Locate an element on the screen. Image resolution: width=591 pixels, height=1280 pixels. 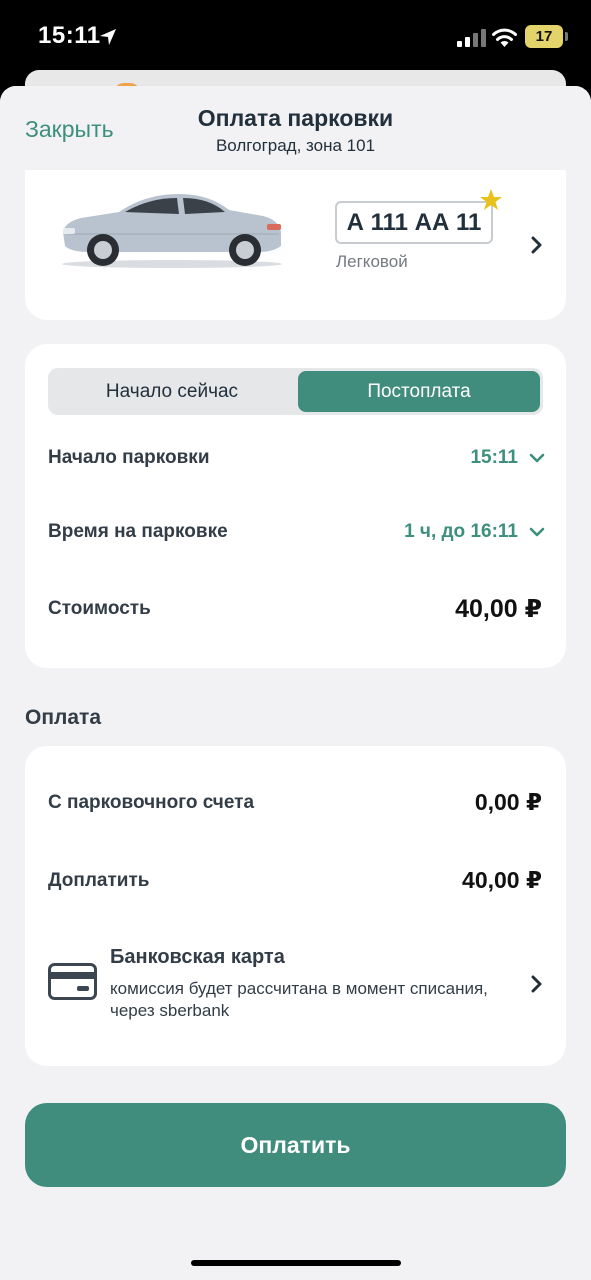
battery-level: 17 is located at coordinates (544, 36).